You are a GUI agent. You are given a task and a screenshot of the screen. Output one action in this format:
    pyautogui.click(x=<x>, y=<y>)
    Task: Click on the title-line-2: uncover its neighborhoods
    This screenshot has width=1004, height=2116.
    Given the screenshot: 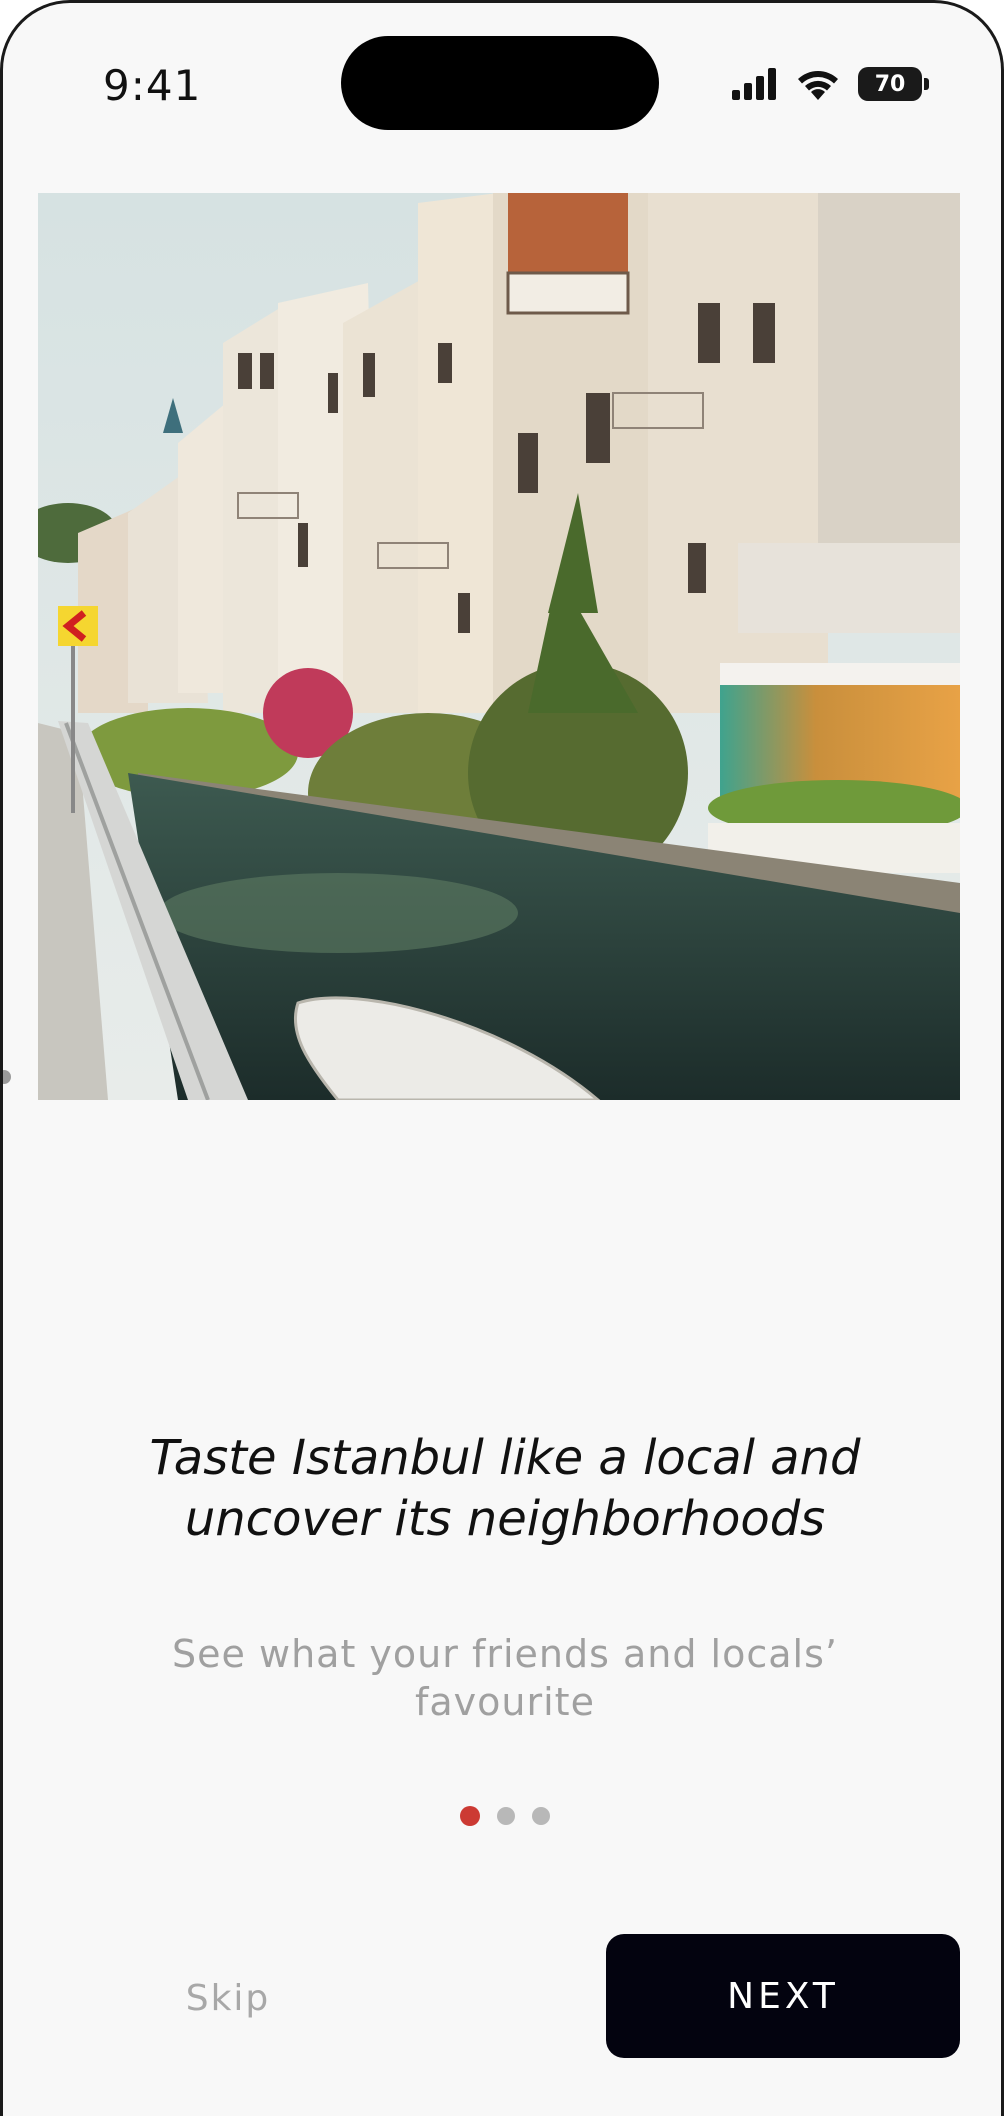 What is the action you would take?
    pyautogui.click(x=505, y=1519)
    